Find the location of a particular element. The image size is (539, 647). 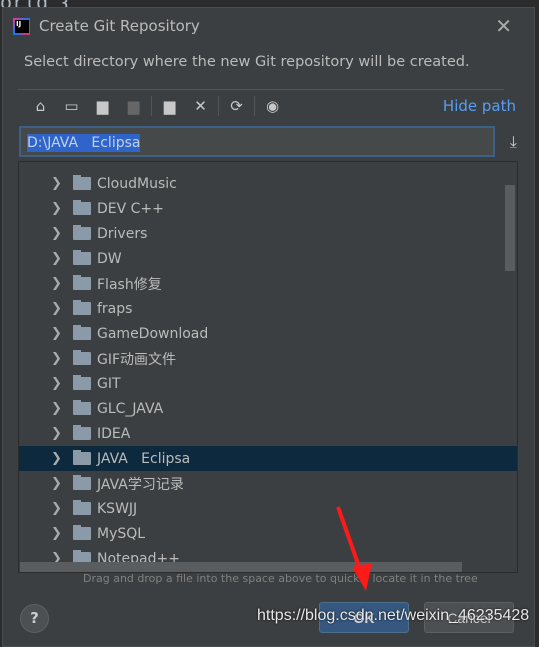

home-icon: ⌂ is located at coordinates (40, 106).